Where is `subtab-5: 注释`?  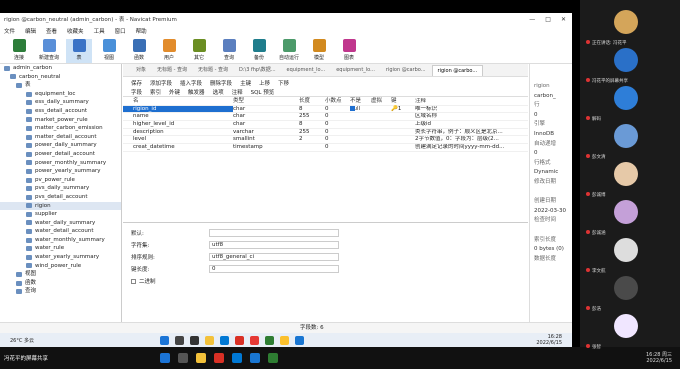 subtab-5: 注释 is located at coordinates (237, 92).